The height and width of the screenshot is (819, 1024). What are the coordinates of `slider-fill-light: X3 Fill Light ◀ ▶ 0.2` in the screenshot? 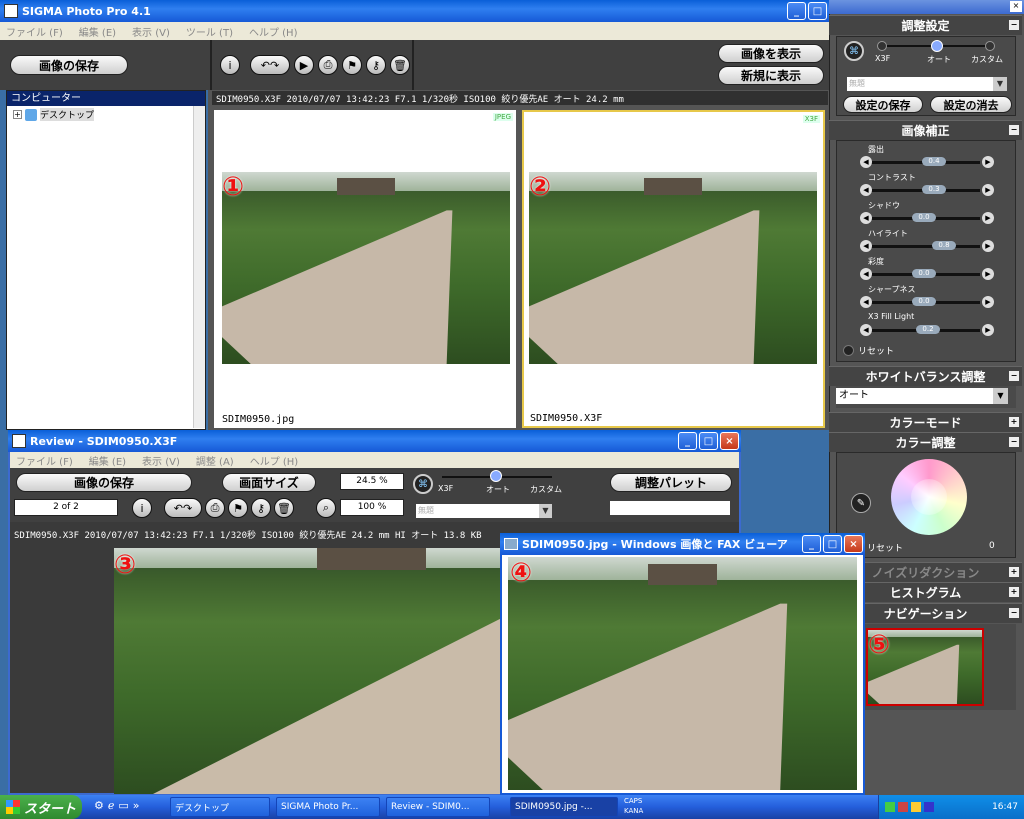 It's located at (927, 326).